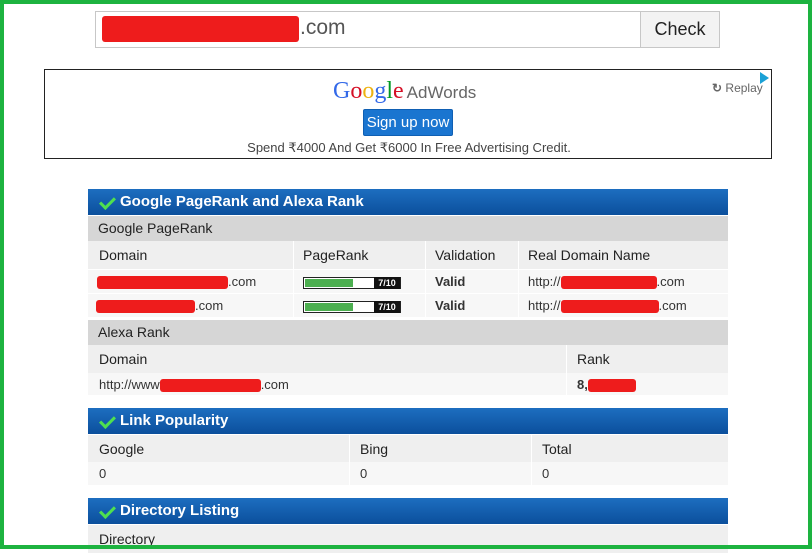 The width and height of the screenshot is (812, 553). What do you see at coordinates (679, 29) in the screenshot?
I see `check-button: Check` at bounding box center [679, 29].